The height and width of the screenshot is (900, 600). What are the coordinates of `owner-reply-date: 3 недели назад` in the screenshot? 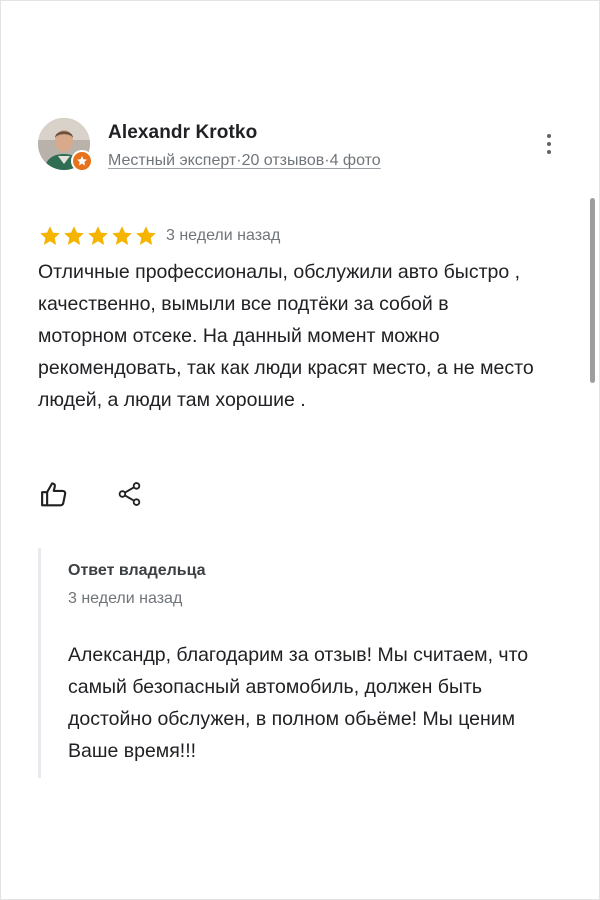 It's located at (125, 598).